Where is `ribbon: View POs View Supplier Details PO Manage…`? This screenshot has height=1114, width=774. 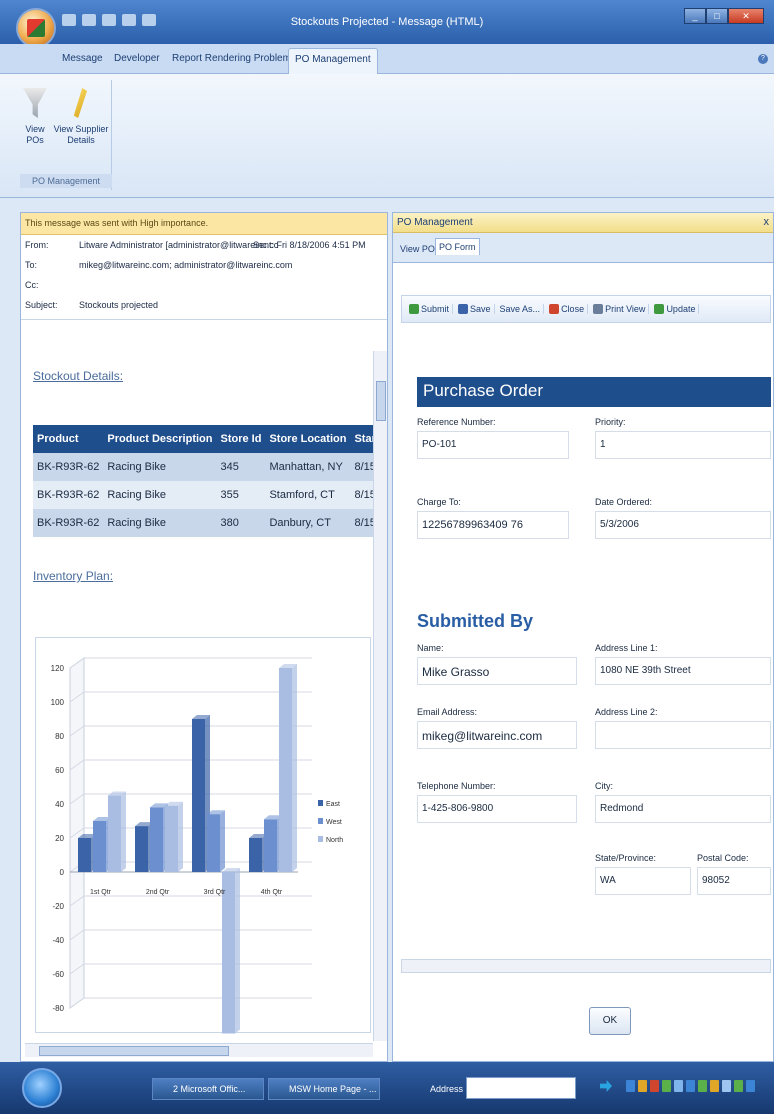
ribbon: View POs View Supplier Details PO Manage… is located at coordinates (387, 136).